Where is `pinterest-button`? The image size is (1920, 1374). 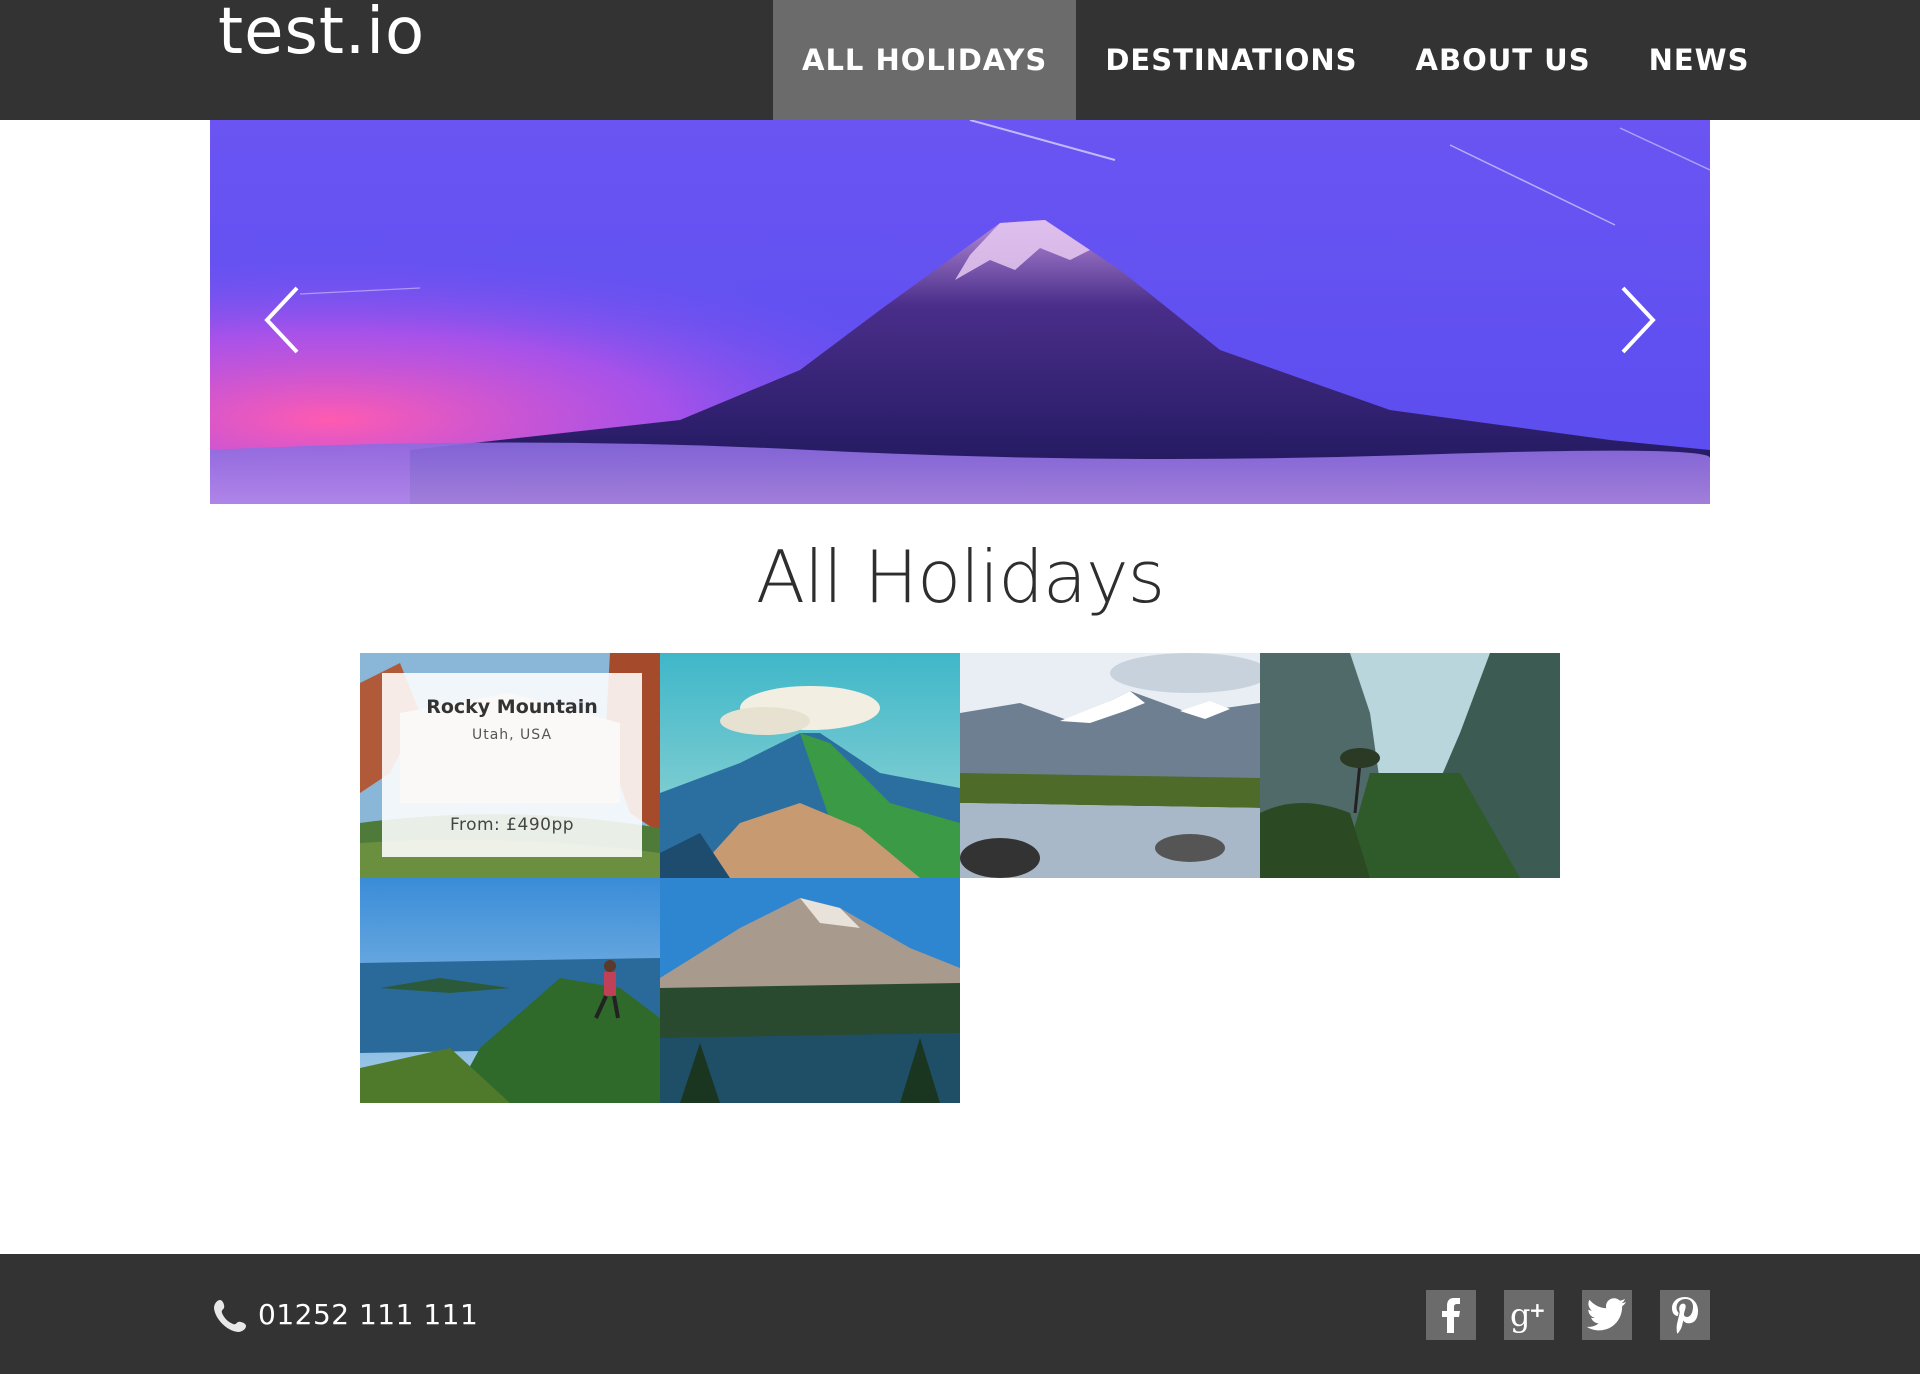 pinterest-button is located at coordinates (1685, 1315).